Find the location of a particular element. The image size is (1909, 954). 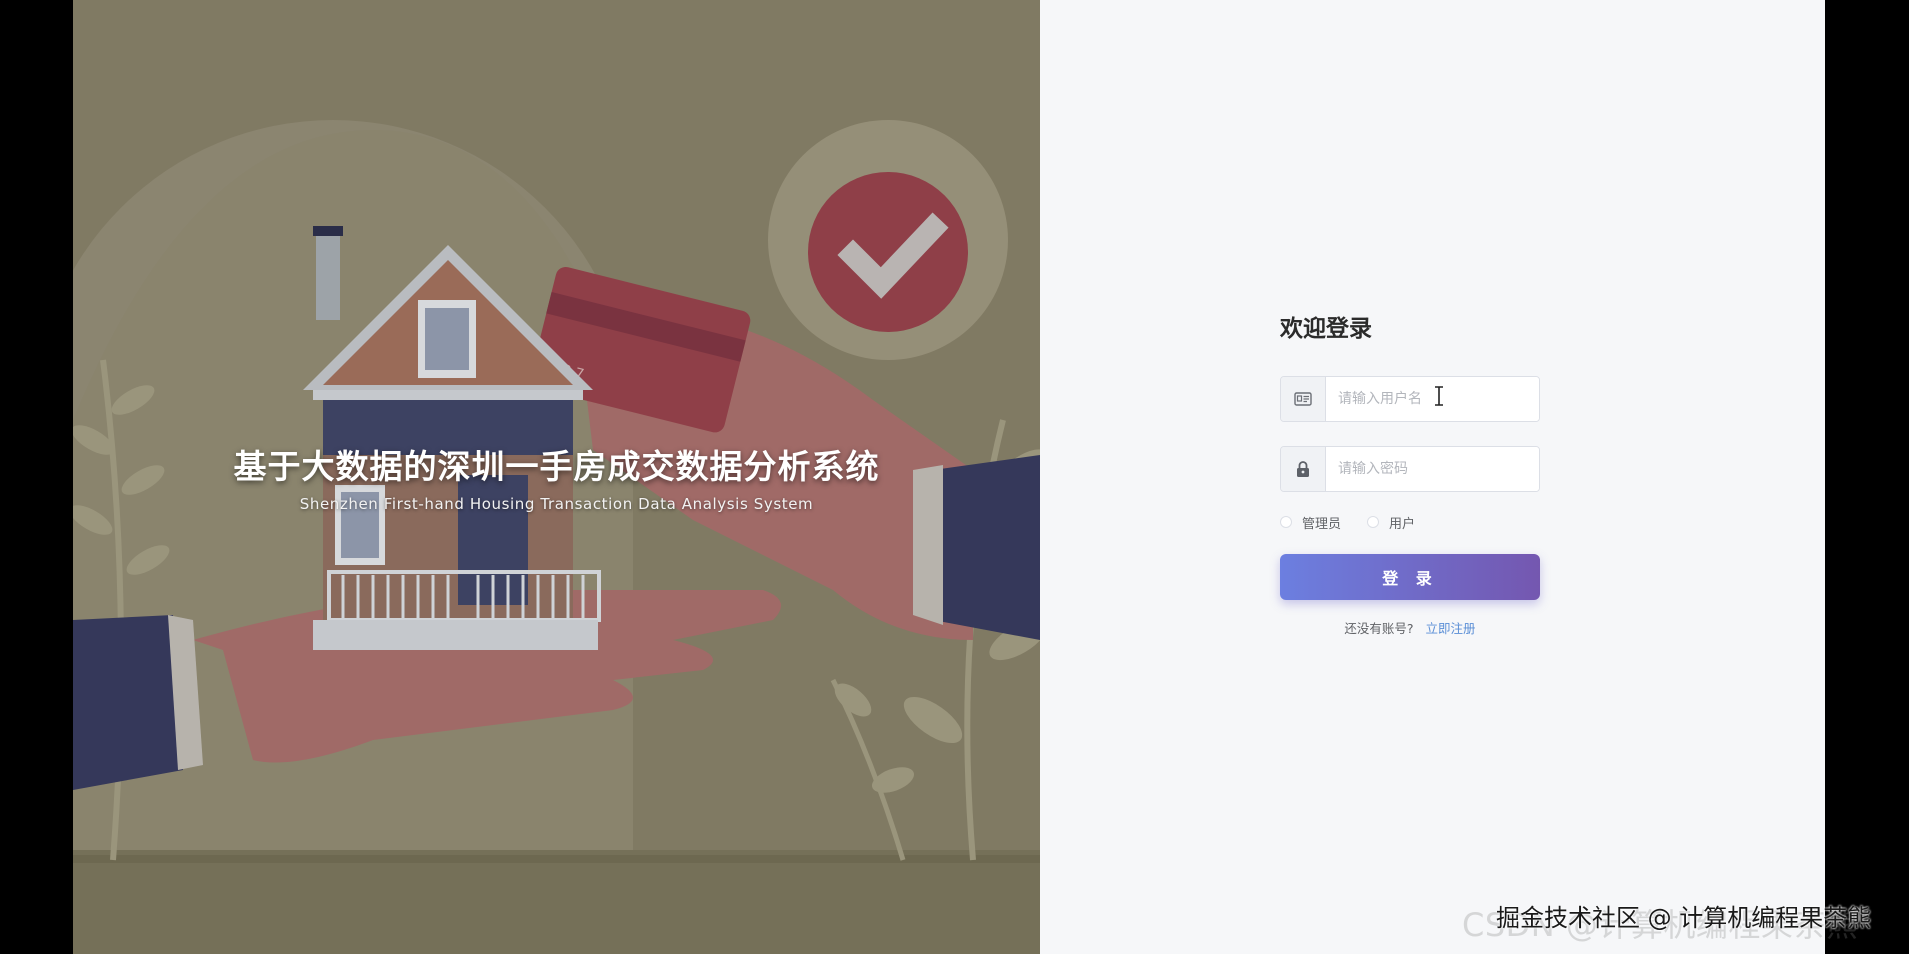

role-label-user: 用户 is located at coordinates (1402, 524).